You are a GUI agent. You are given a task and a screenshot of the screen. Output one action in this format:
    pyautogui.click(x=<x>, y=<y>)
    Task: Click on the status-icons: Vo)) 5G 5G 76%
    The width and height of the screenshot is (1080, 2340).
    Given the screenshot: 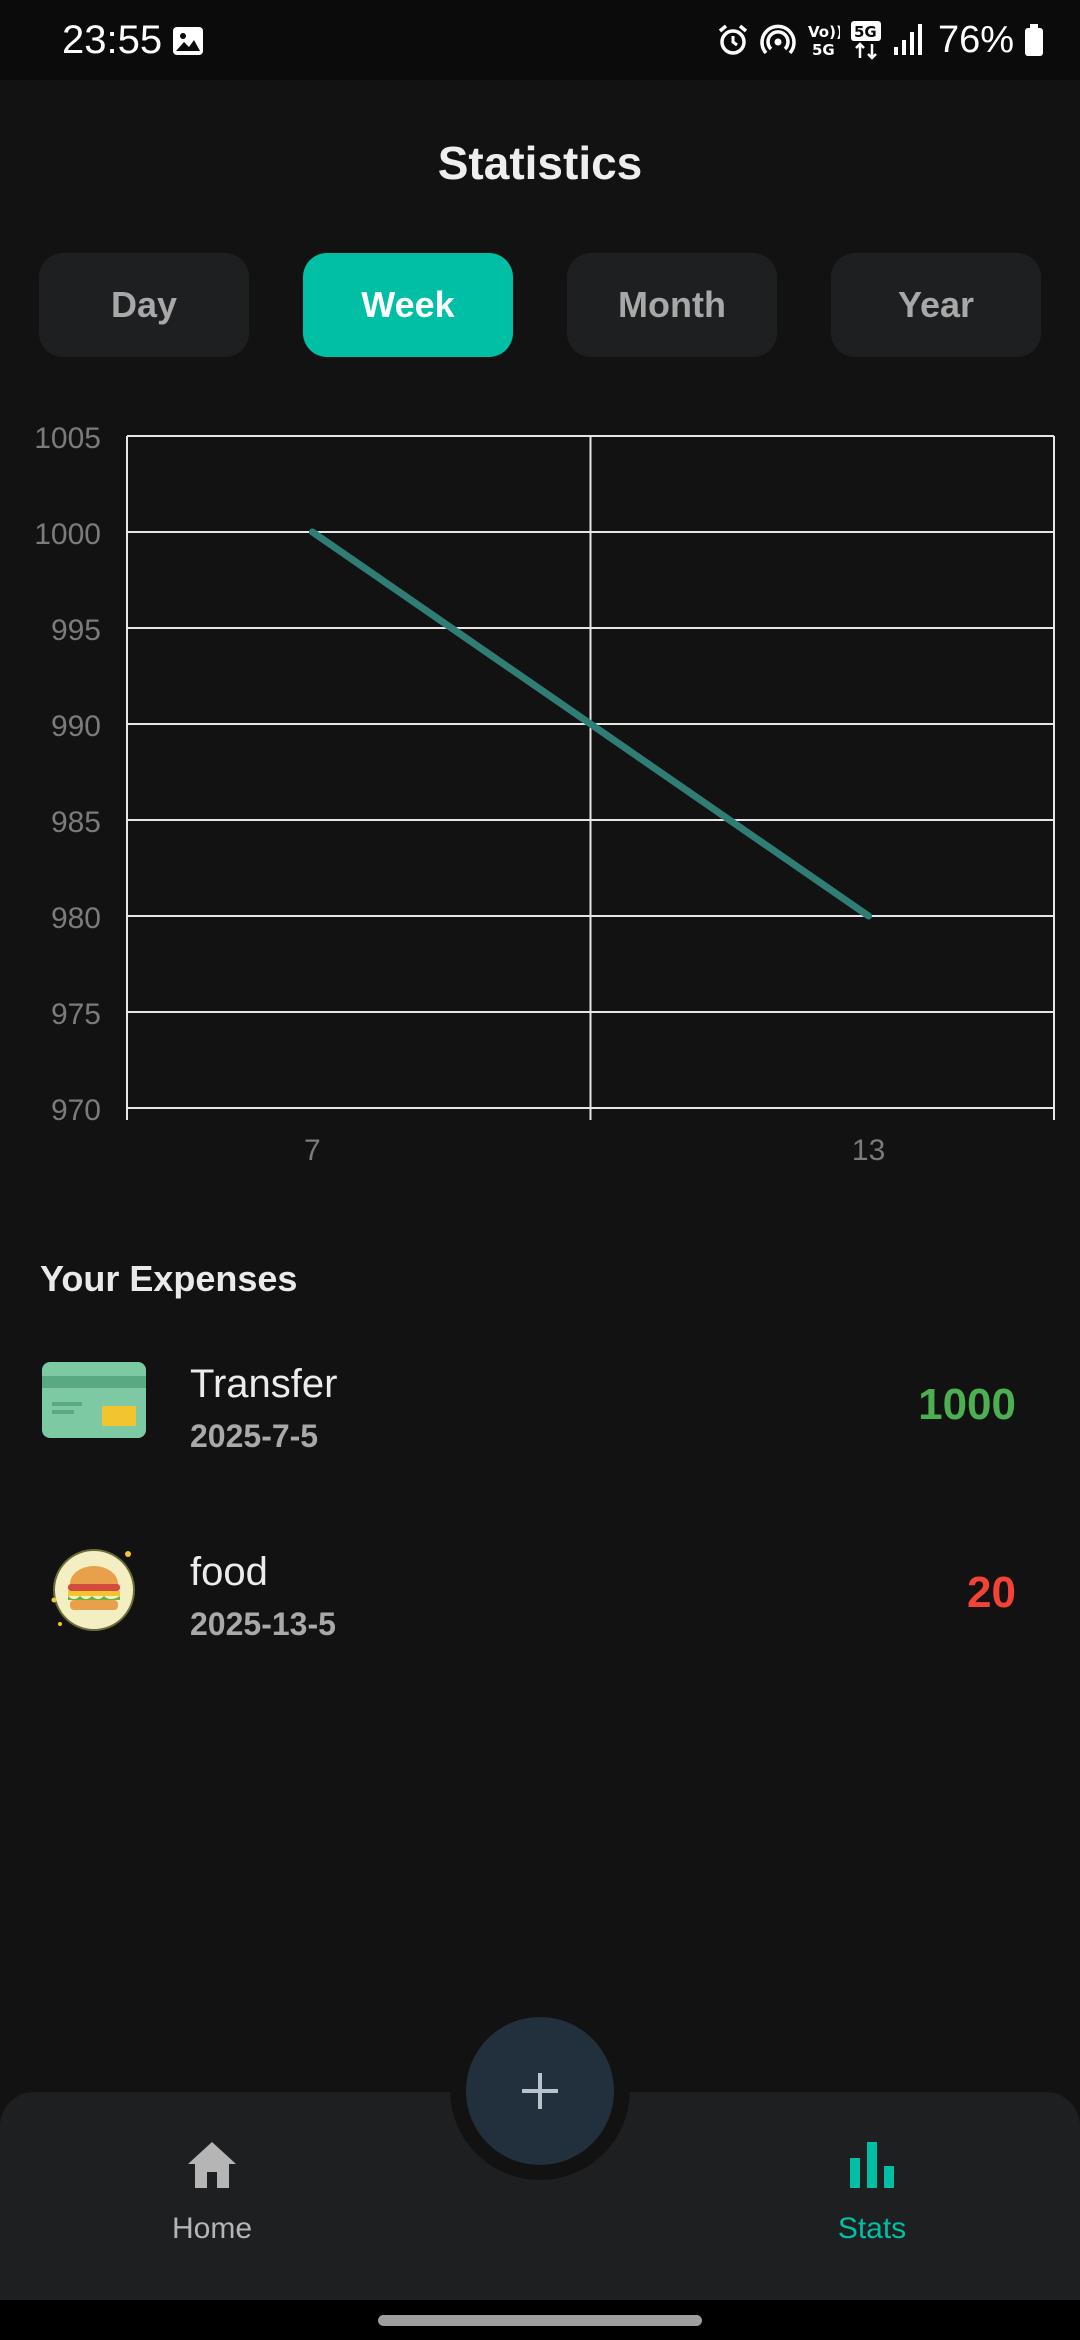 What is the action you would take?
    pyautogui.click(x=880, y=40)
    